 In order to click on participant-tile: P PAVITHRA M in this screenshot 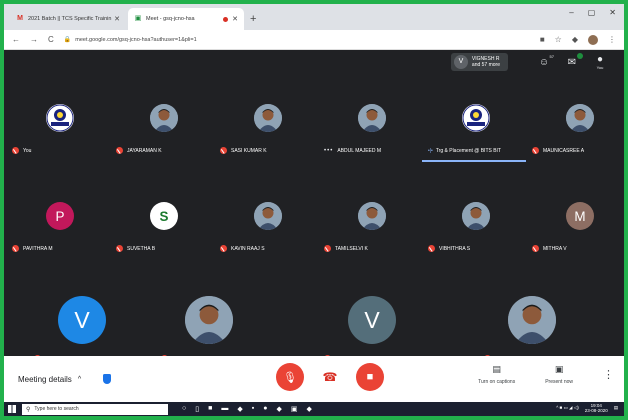, I will do `click(60, 224)`.